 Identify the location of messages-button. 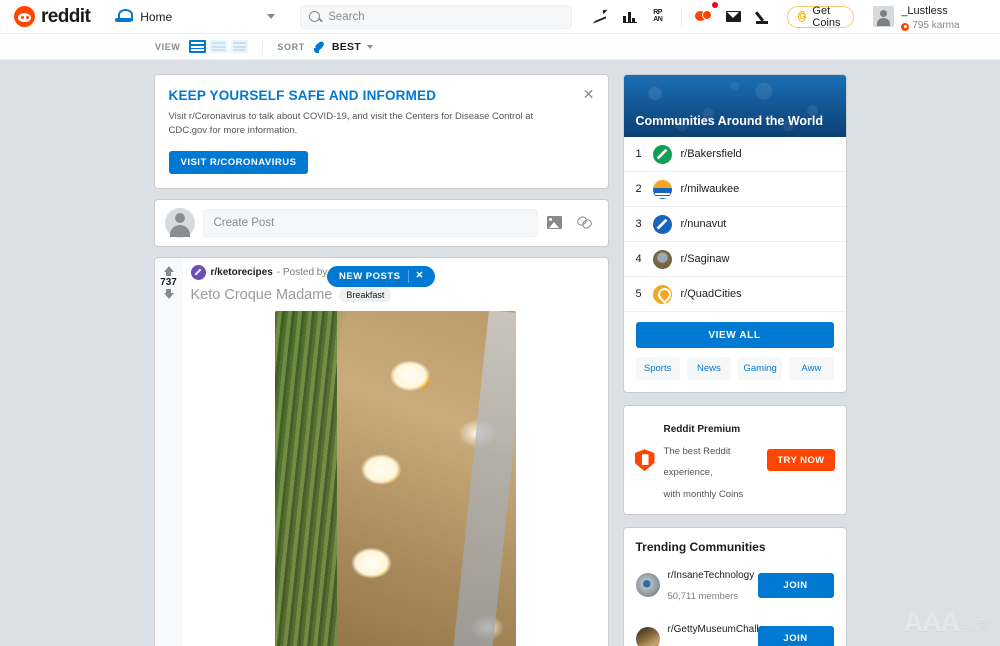
(733, 17).